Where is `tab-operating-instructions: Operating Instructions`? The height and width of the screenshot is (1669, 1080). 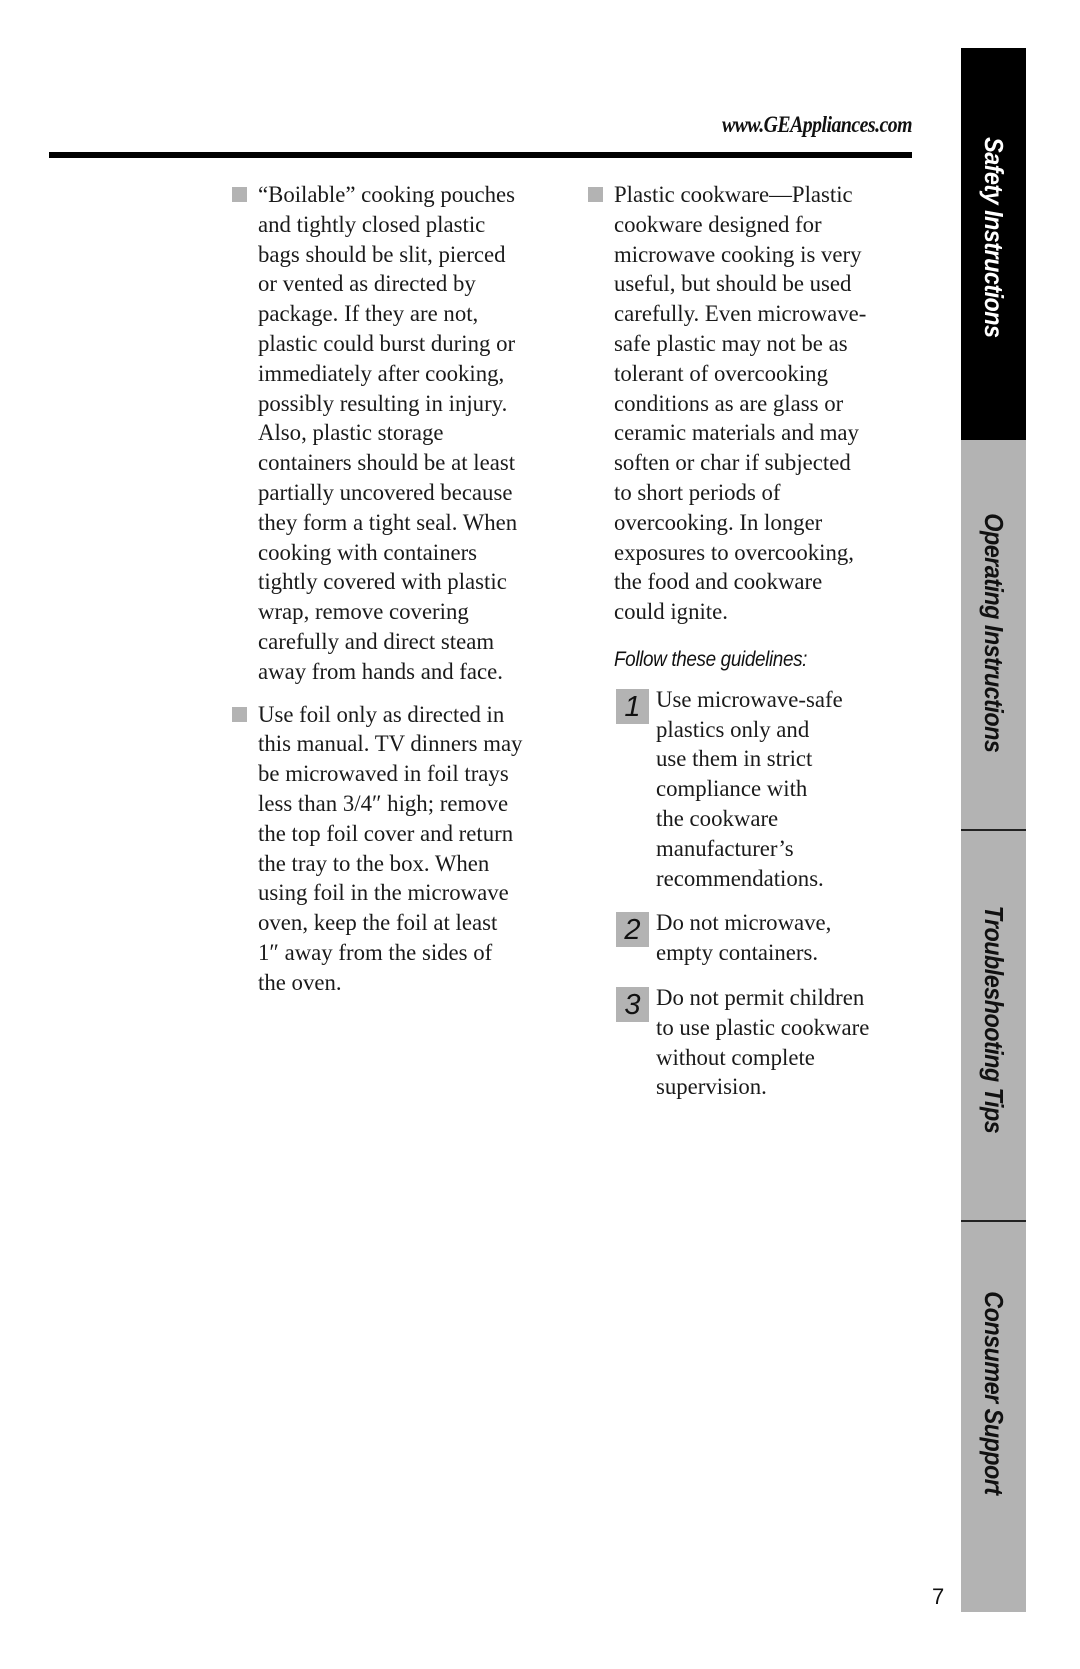
tab-operating-instructions: Operating Instructions is located at coordinates (993, 635).